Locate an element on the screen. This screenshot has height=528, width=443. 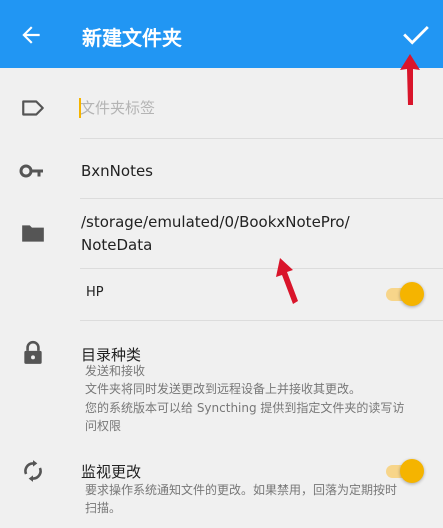
device-name: HP is located at coordinates (95, 292).